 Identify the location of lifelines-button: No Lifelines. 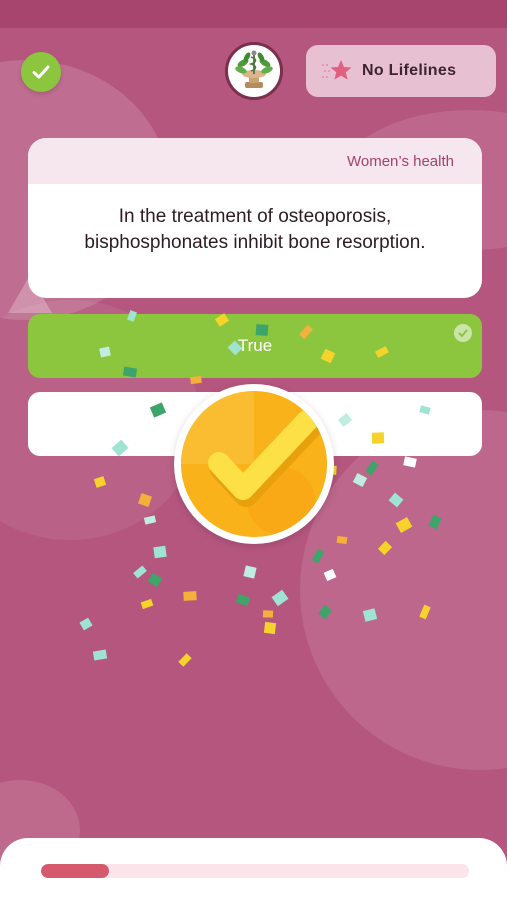
(401, 71).